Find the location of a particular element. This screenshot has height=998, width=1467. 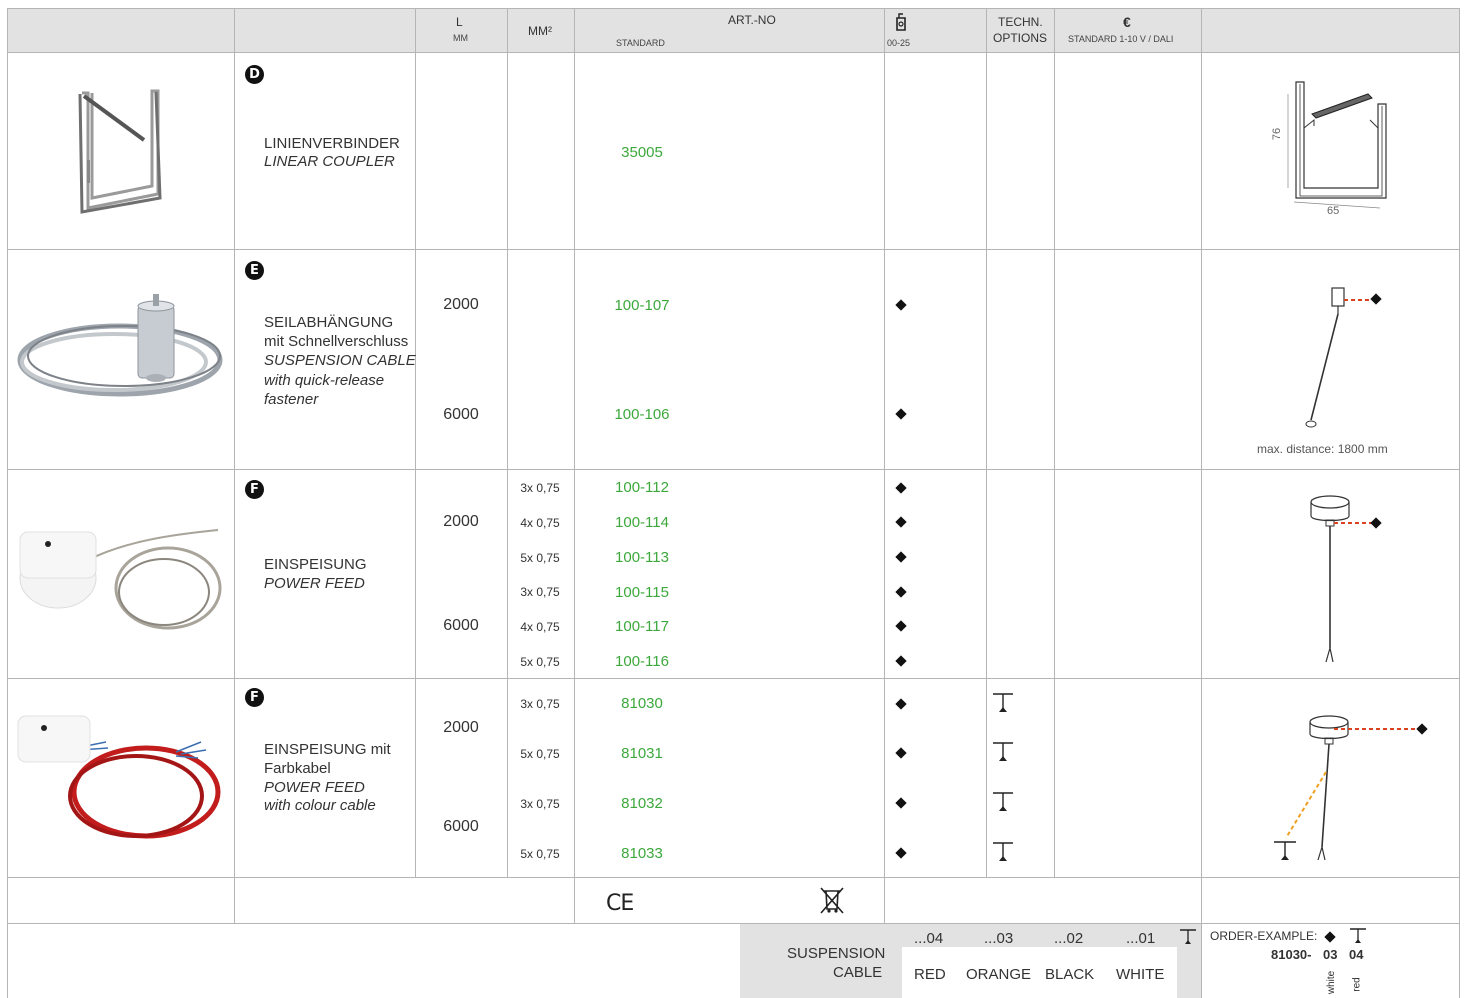

suspension-name-de-2: mit Schnellverschluss is located at coordinates (336, 341).